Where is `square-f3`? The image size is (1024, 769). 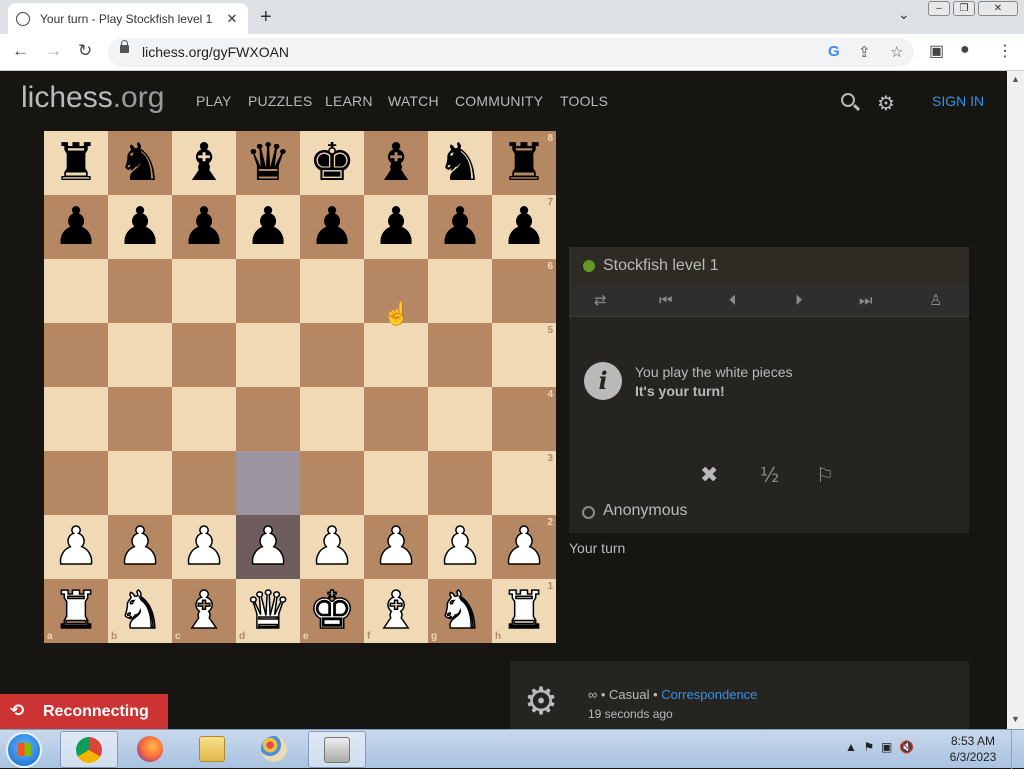
square-f3 is located at coordinates (396, 483).